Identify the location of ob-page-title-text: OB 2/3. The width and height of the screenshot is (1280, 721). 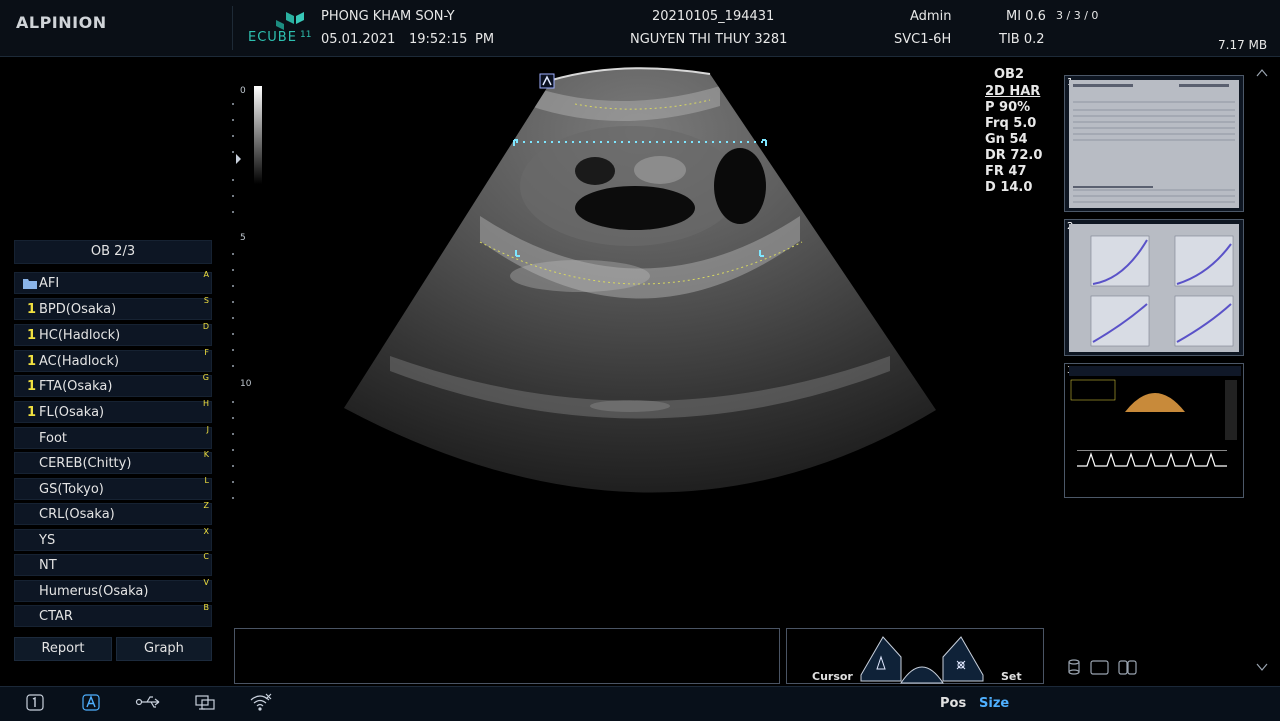
(113, 251).